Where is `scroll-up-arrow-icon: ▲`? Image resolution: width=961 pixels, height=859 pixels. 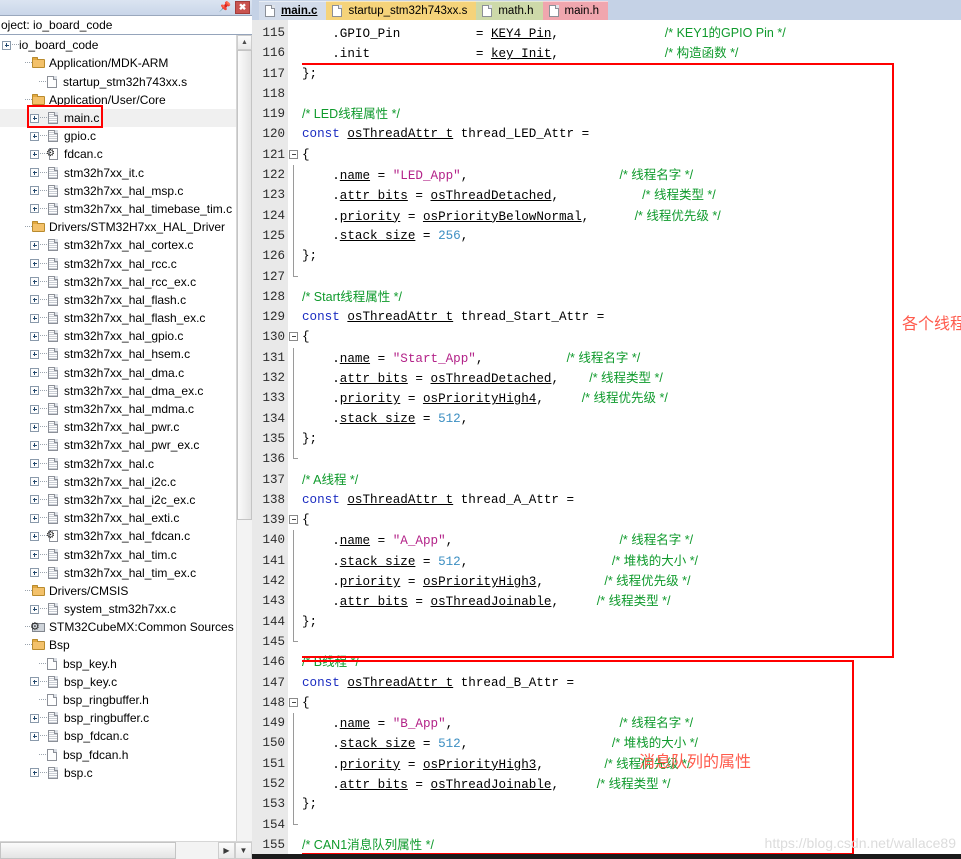 scroll-up-arrow-icon: ▲ is located at coordinates (244, 43).